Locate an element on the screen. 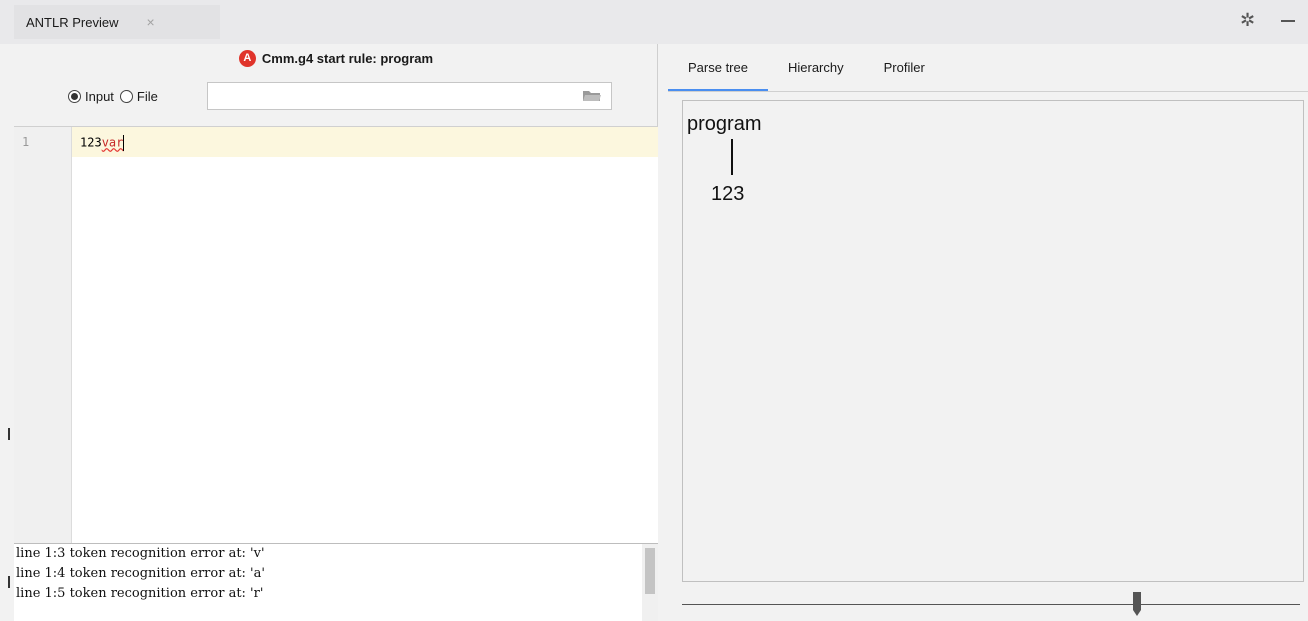  text-caret is located at coordinates (124, 143).